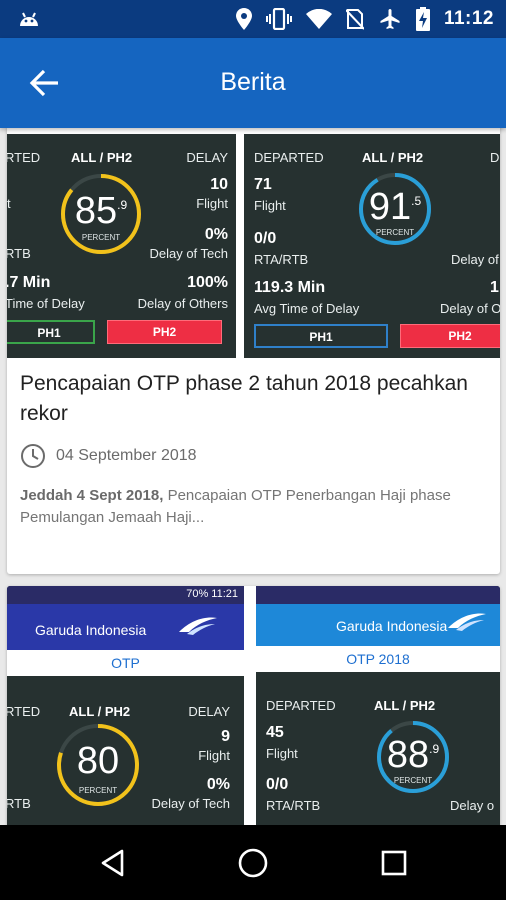 Image resolution: width=506 pixels, height=900 pixels. What do you see at coordinates (394, 863) in the screenshot?
I see `recents-square-icon` at bounding box center [394, 863].